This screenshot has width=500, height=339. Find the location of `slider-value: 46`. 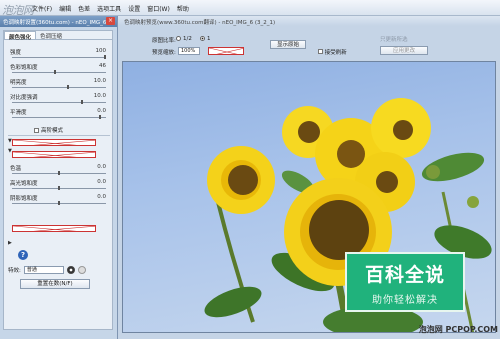

slider-value: 46 is located at coordinates (102, 66).